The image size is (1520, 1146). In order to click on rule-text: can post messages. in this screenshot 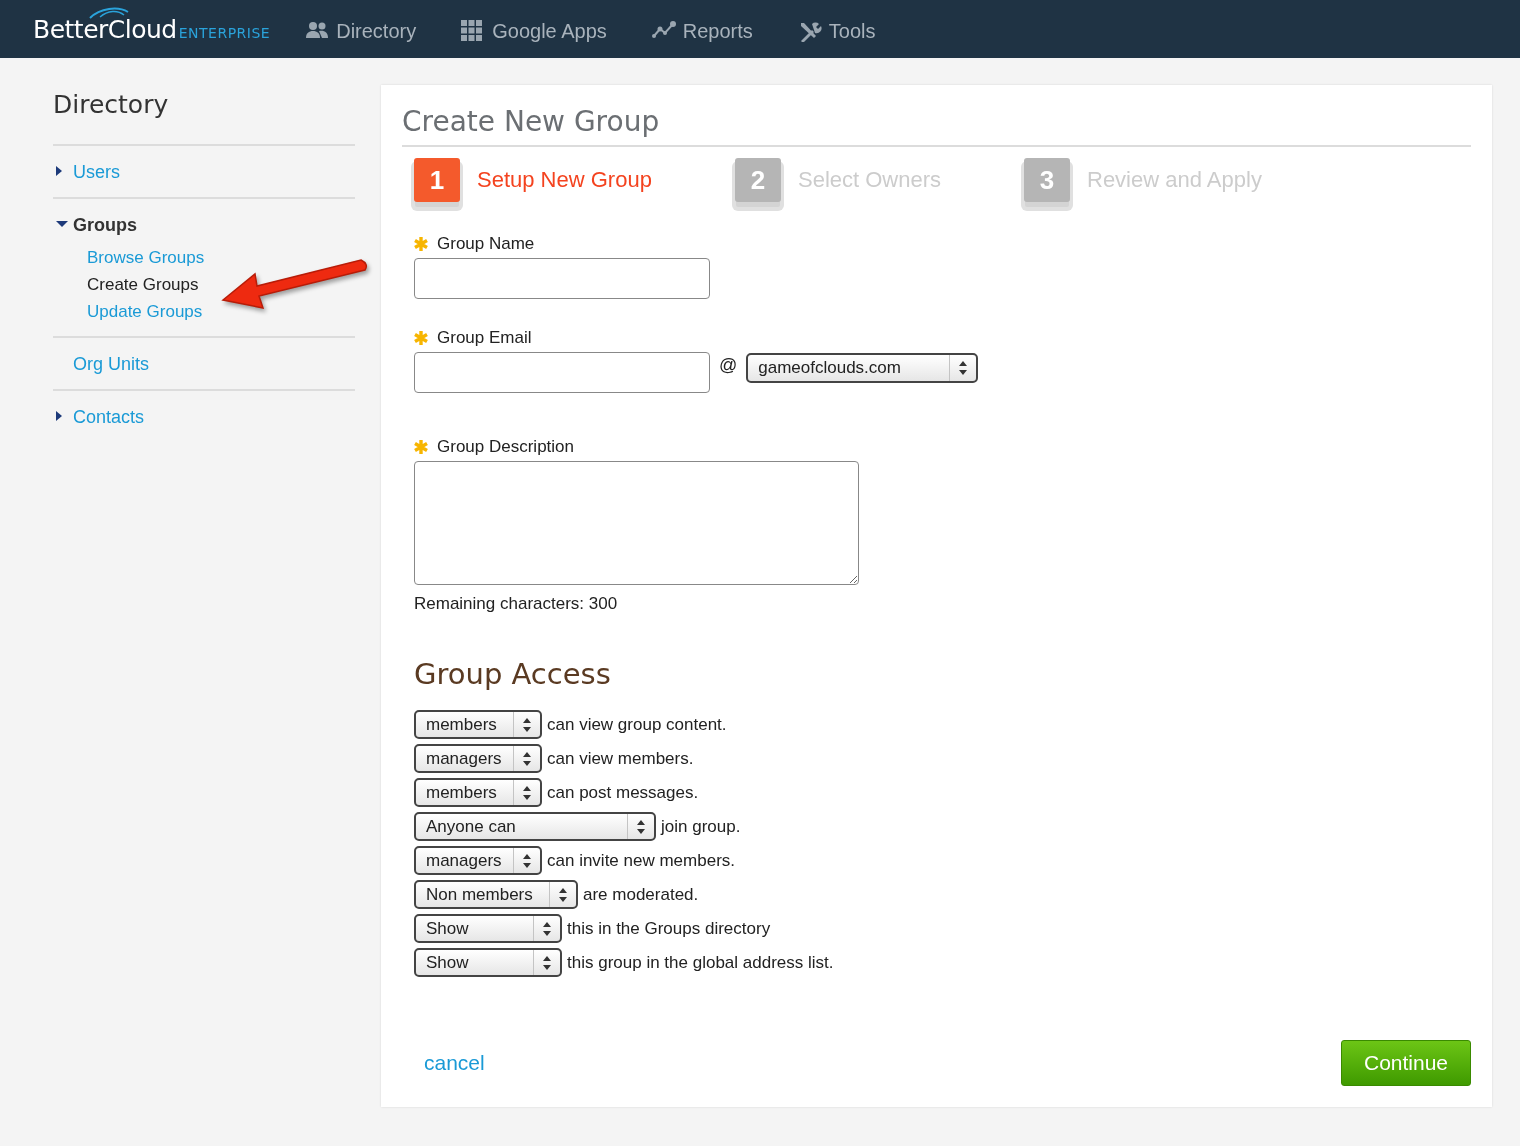, I will do `click(623, 792)`.